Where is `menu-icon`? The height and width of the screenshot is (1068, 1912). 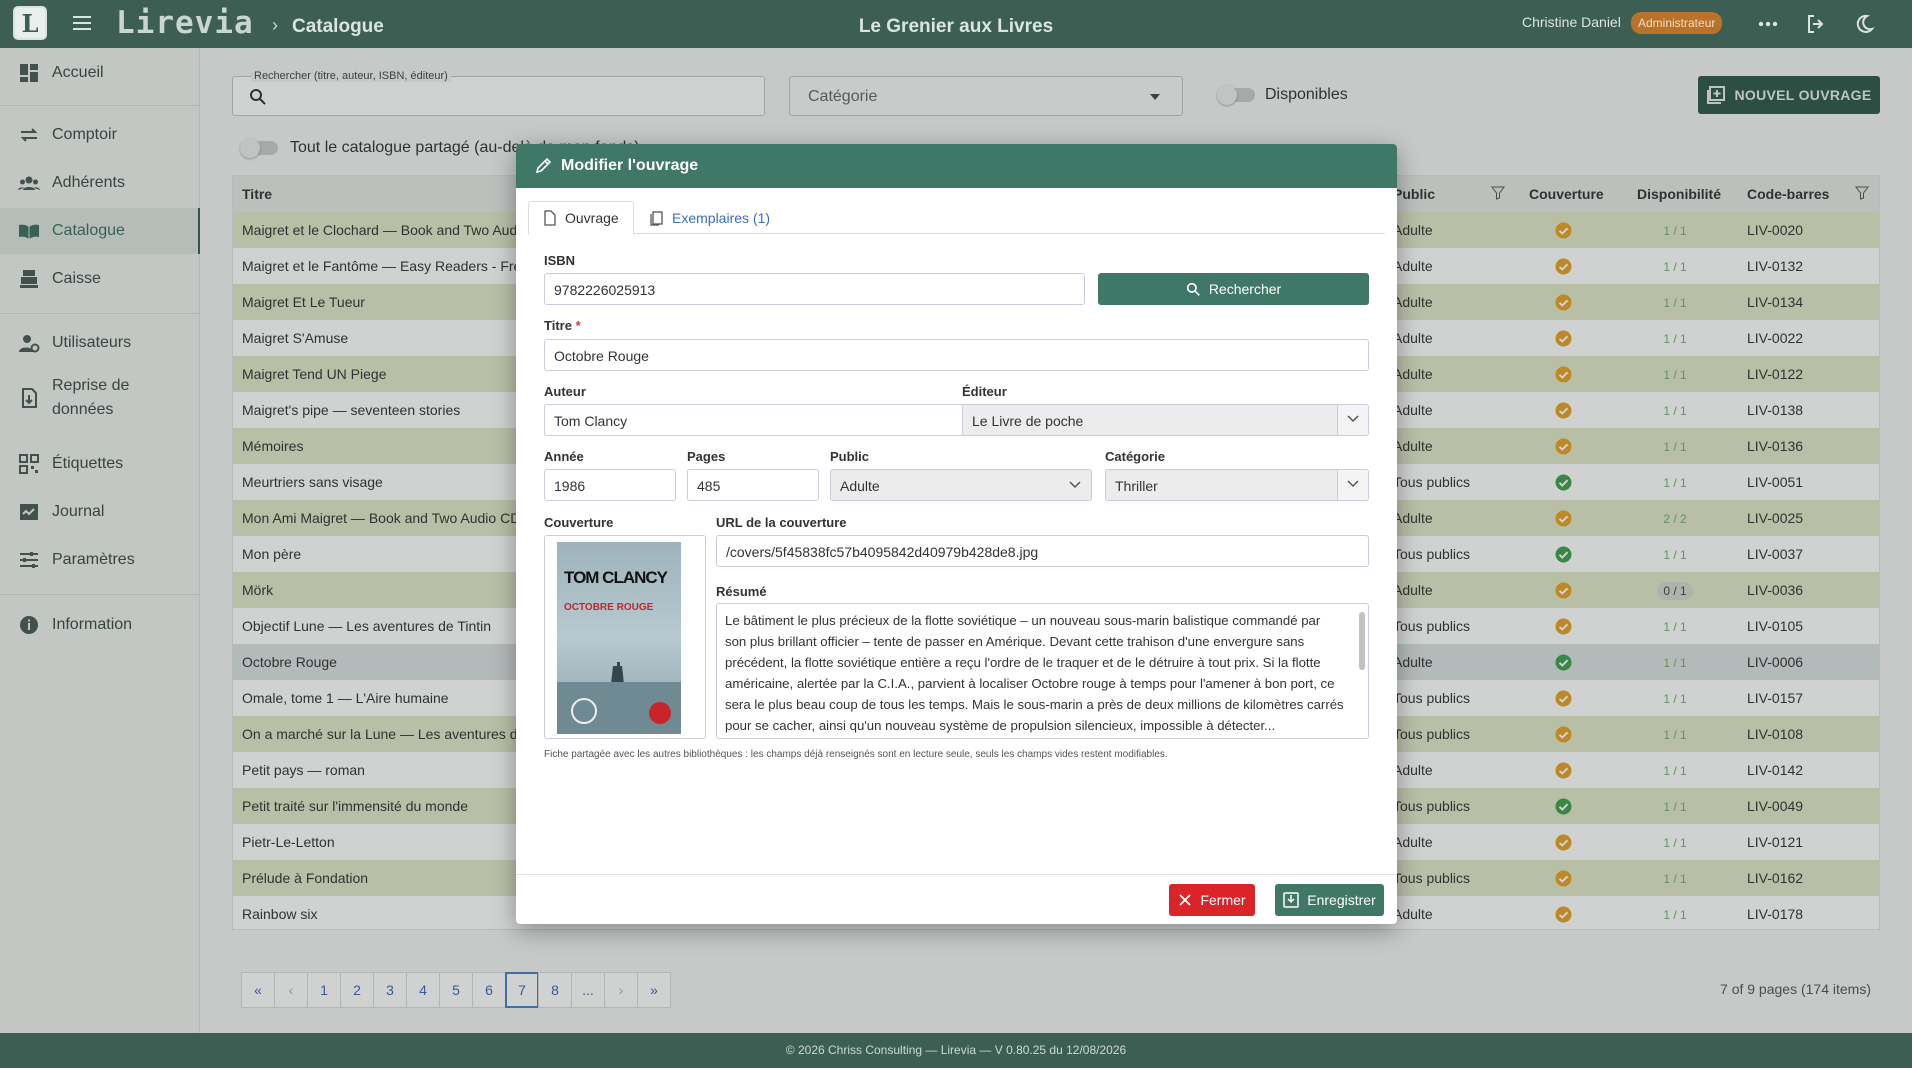
menu-icon is located at coordinates (84, 23).